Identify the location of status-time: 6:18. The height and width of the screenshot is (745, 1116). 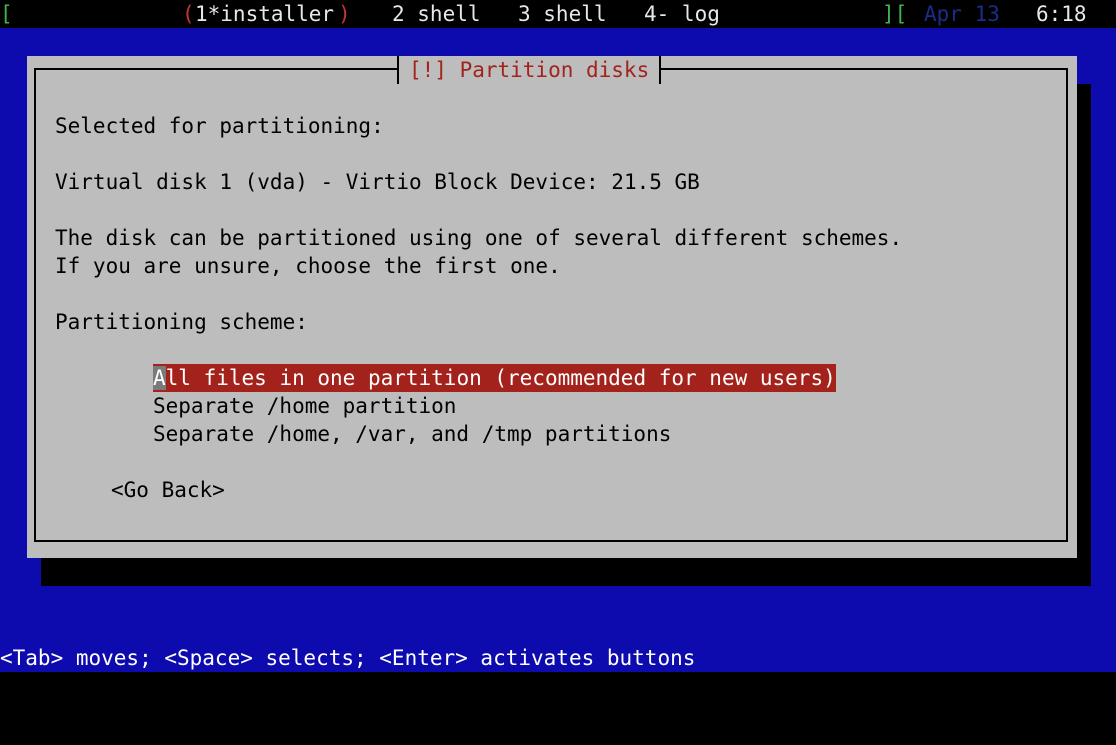
(1061, 14).